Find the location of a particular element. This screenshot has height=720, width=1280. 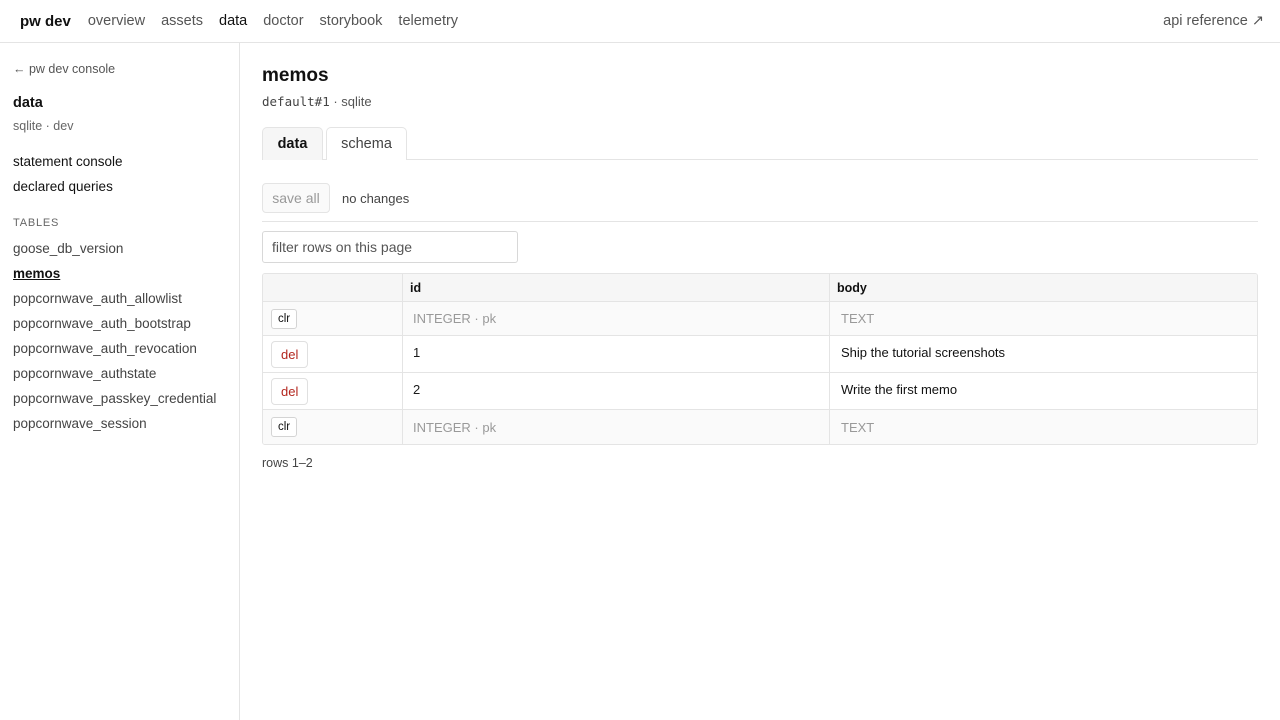

table-link-passkey-credential: popcornwave_passkey_credential is located at coordinates (114, 398).